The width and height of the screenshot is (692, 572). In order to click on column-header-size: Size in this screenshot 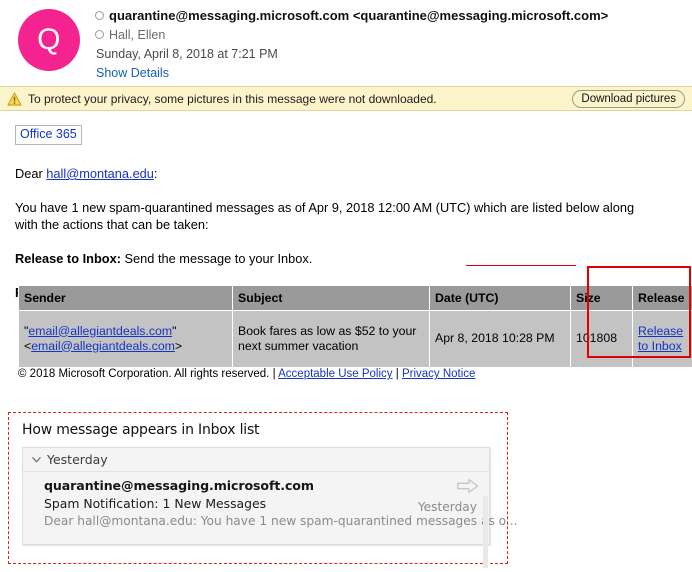, I will do `click(601, 298)`.